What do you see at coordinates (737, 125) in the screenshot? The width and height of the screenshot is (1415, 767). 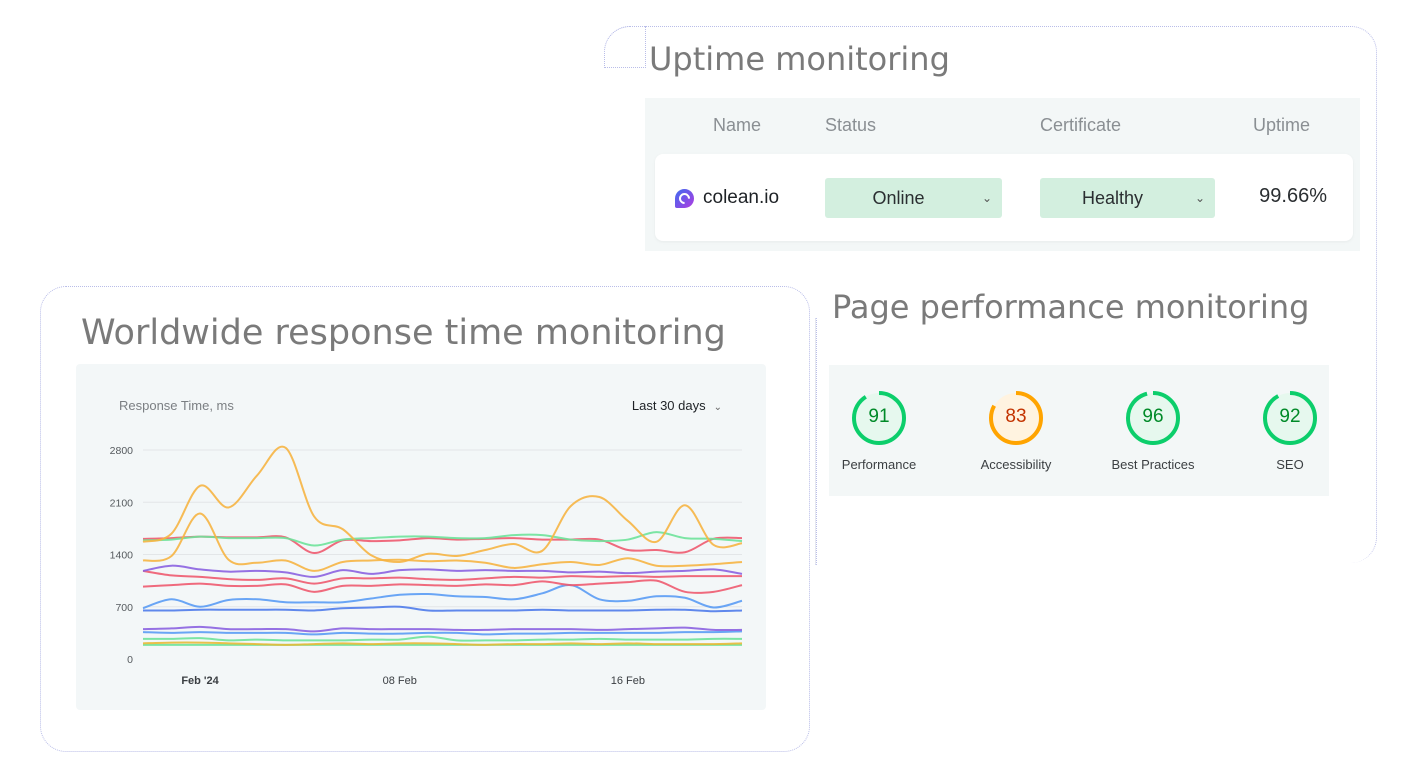 I see `column-header-name: Name` at bounding box center [737, 125].